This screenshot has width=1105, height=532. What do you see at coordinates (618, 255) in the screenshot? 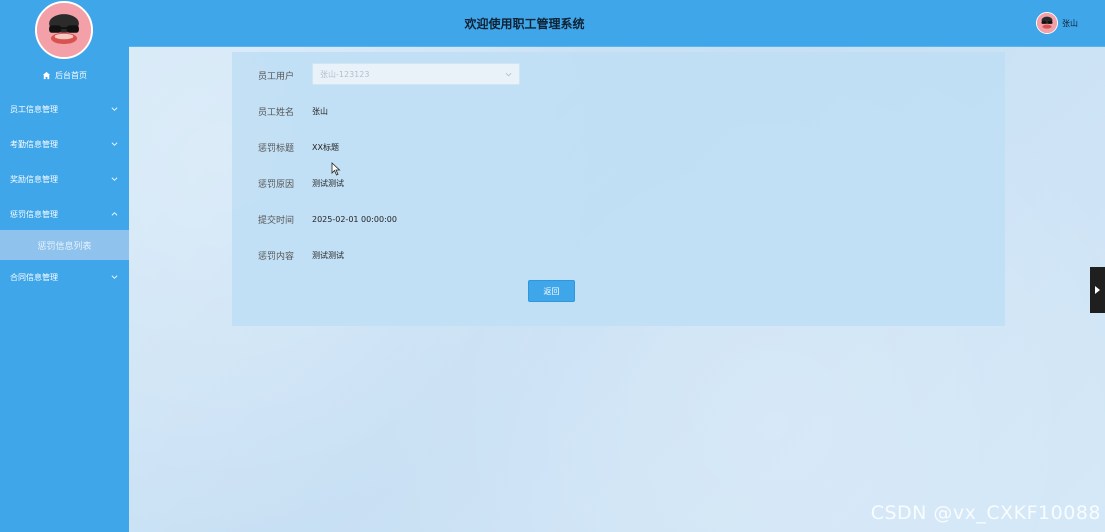
I see `form-row-punishment-content: 惩罚内容 测试测试` at bounding box center [618, 255].